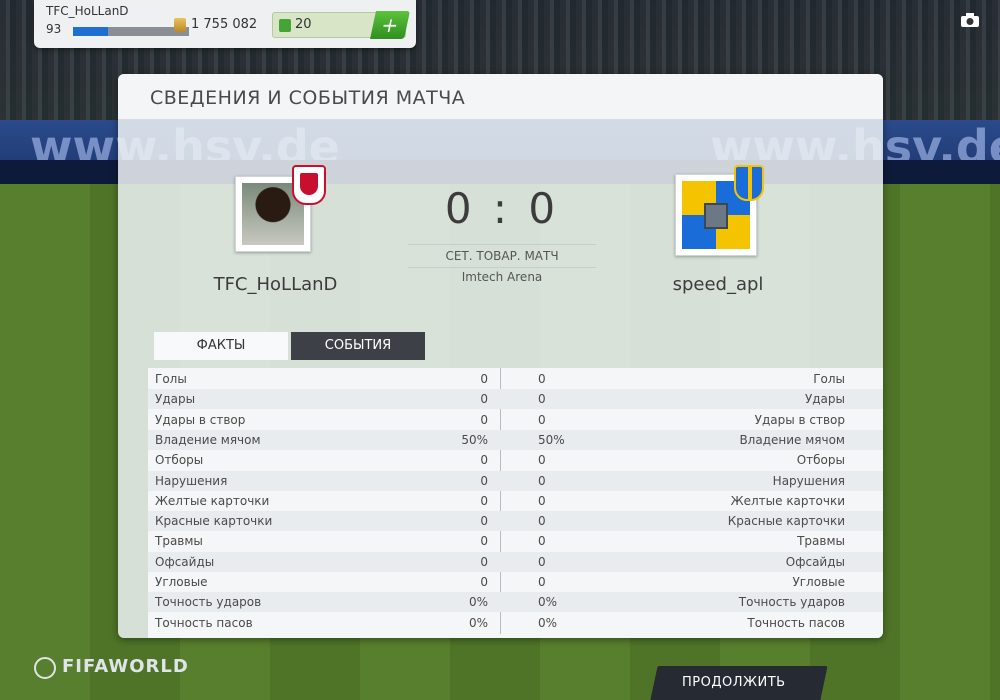  I want to click on stat-label-away: Офсайды, so click(815, 561).